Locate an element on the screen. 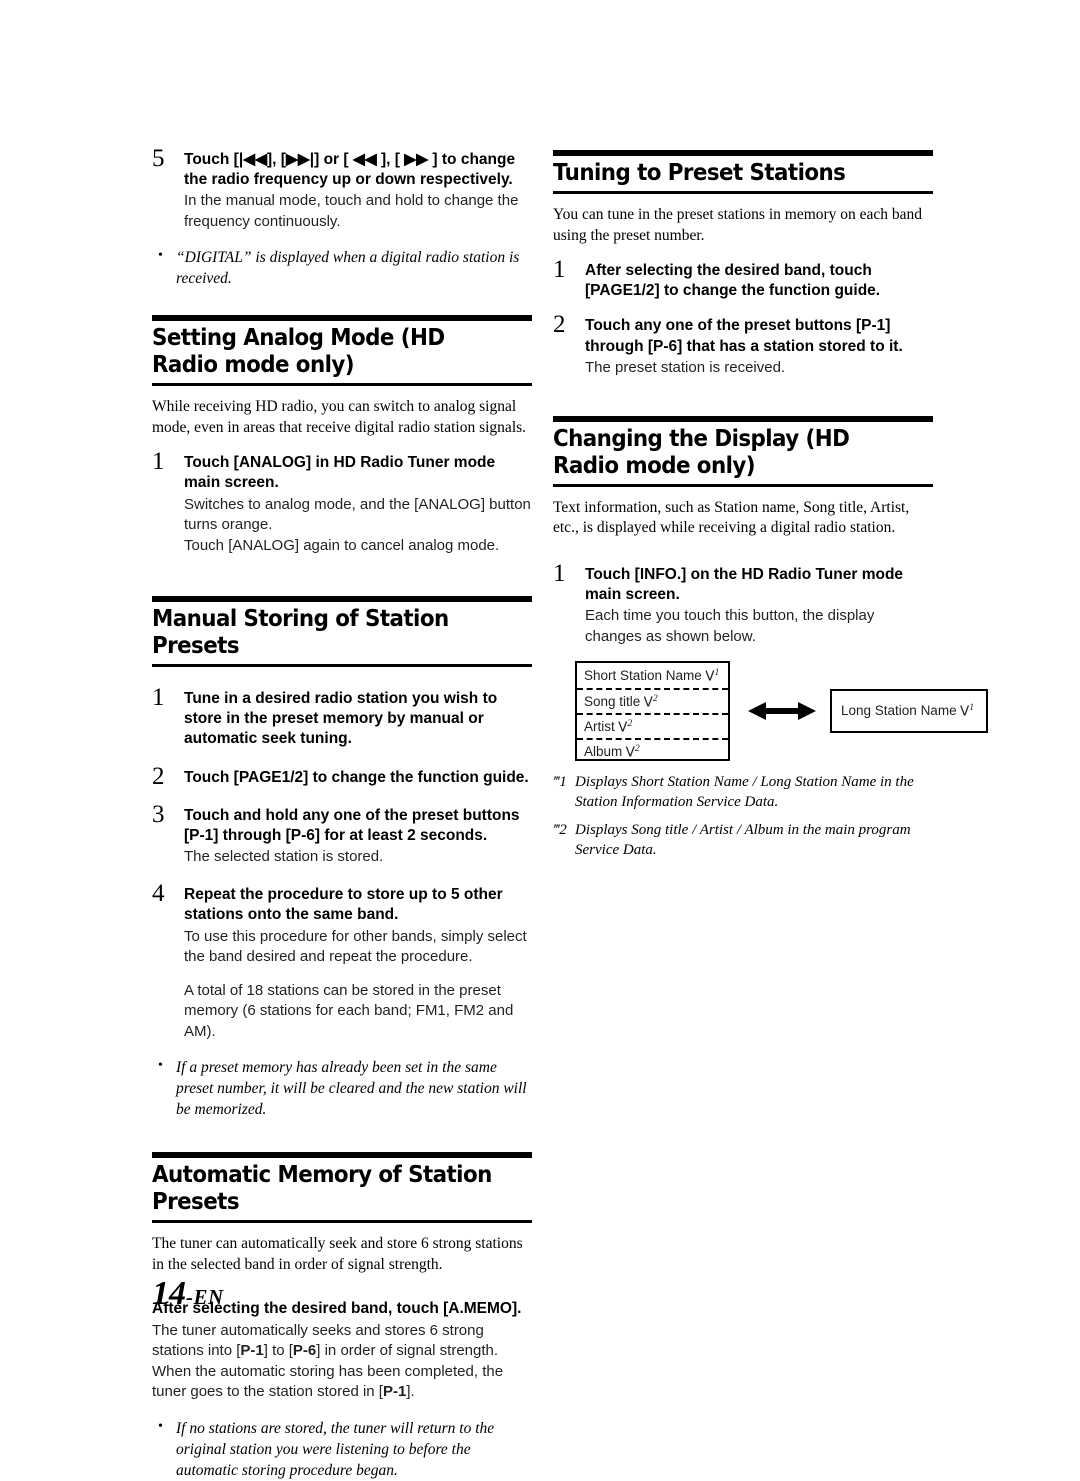  diagram-row: Song title Ⅴ2 is located at coordinates (652, 700).